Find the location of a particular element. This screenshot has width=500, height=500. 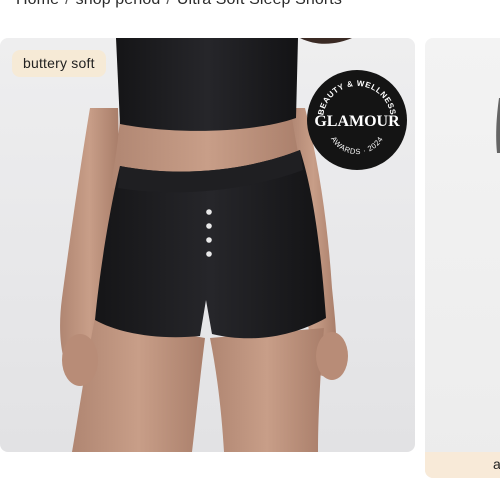

right-leg is located at coordinates (267, 390).